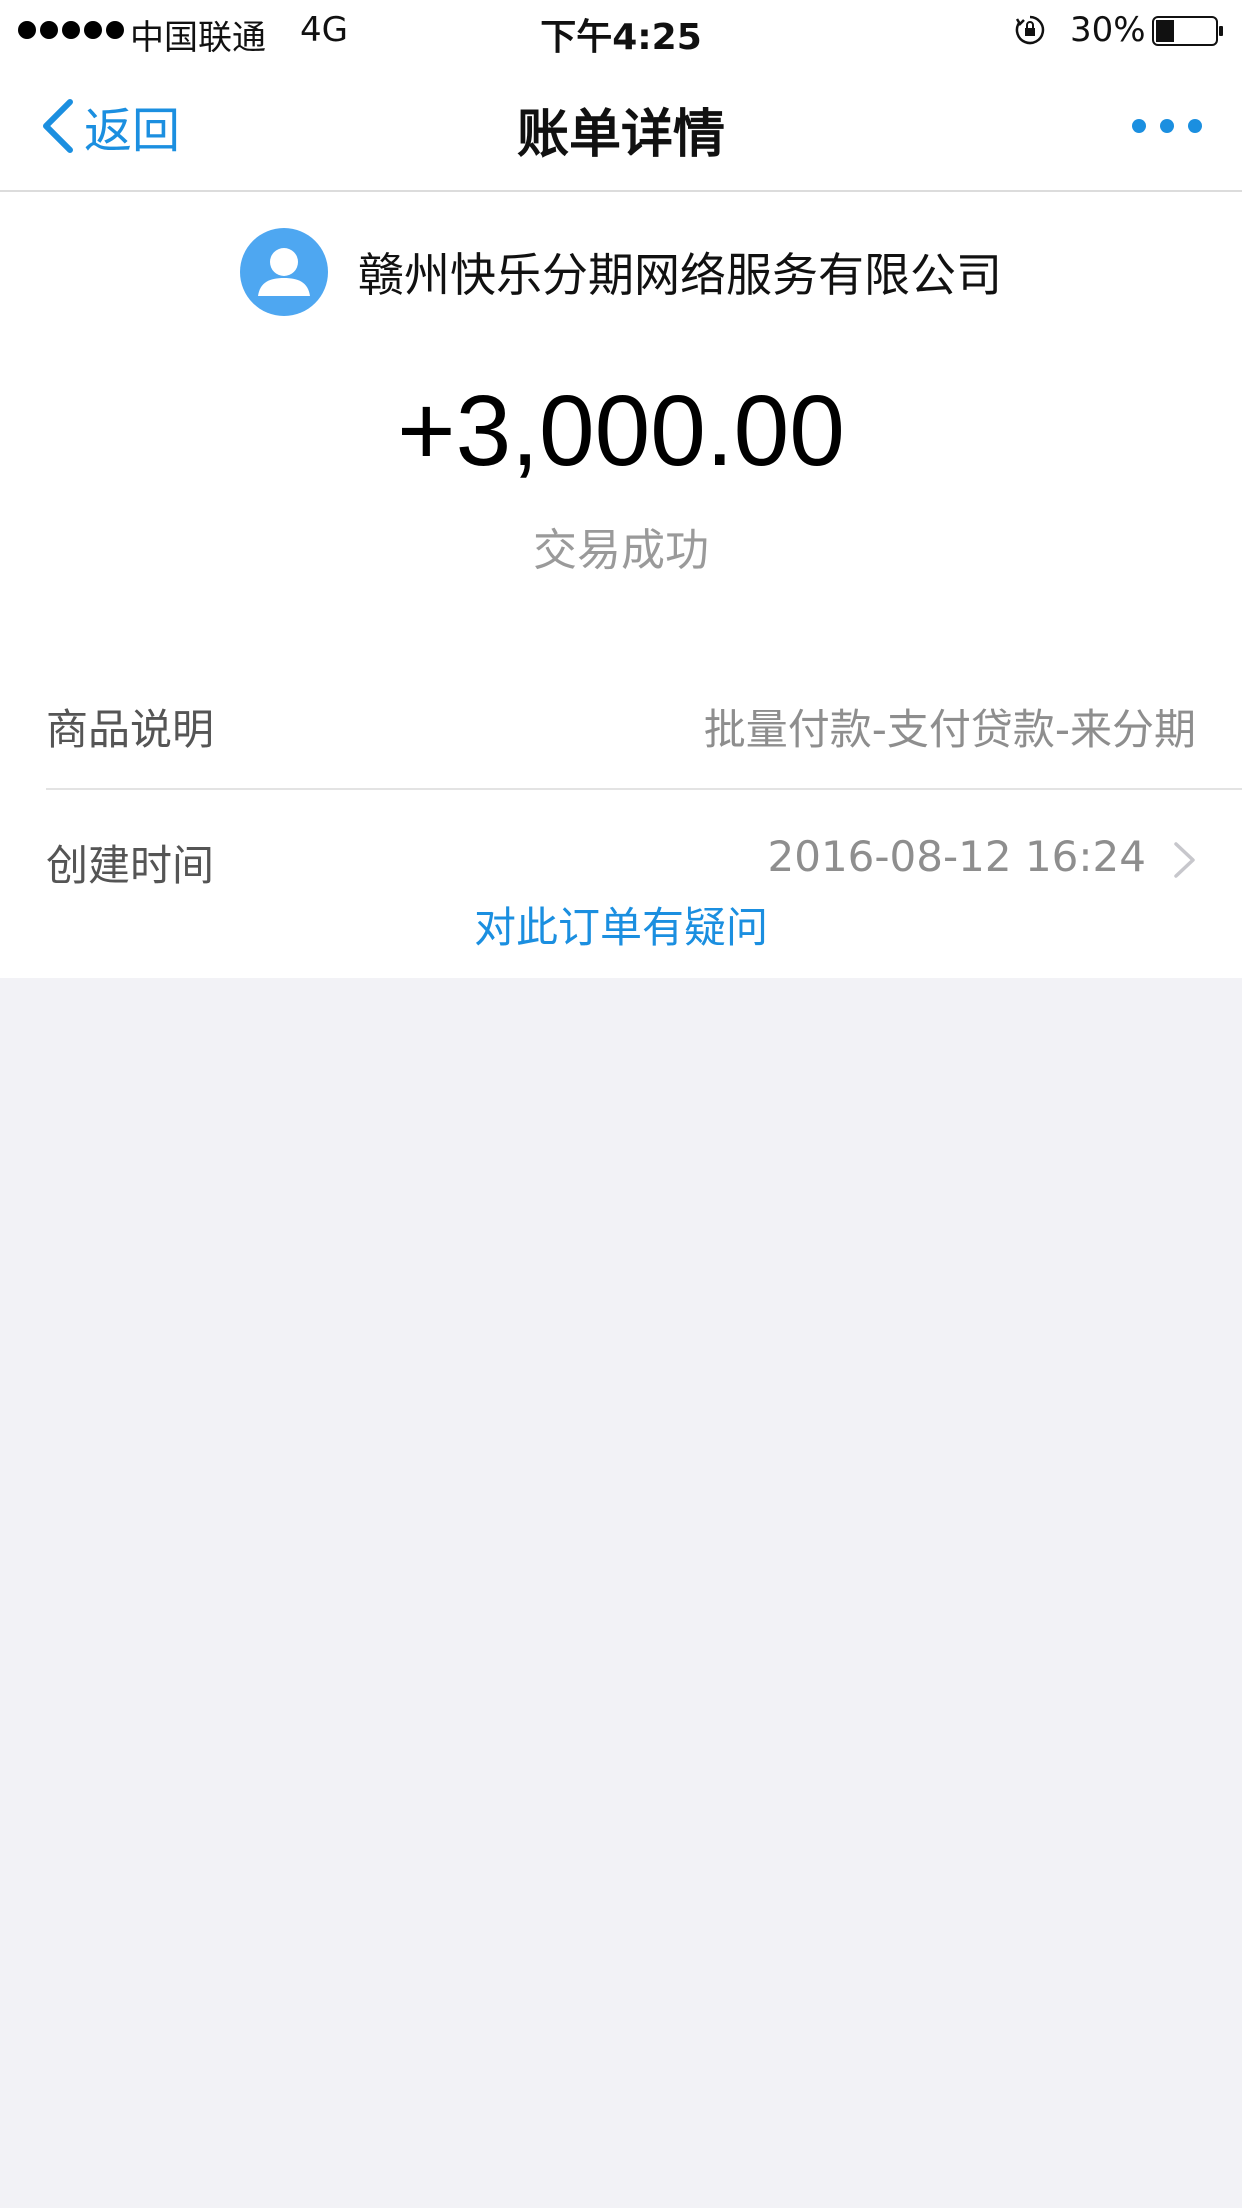 This screenshot has height=2208, width=1242. Describe the element at coordinates (1030, 30) in the screenshot. I see `rotation-lock-icon` at that location.